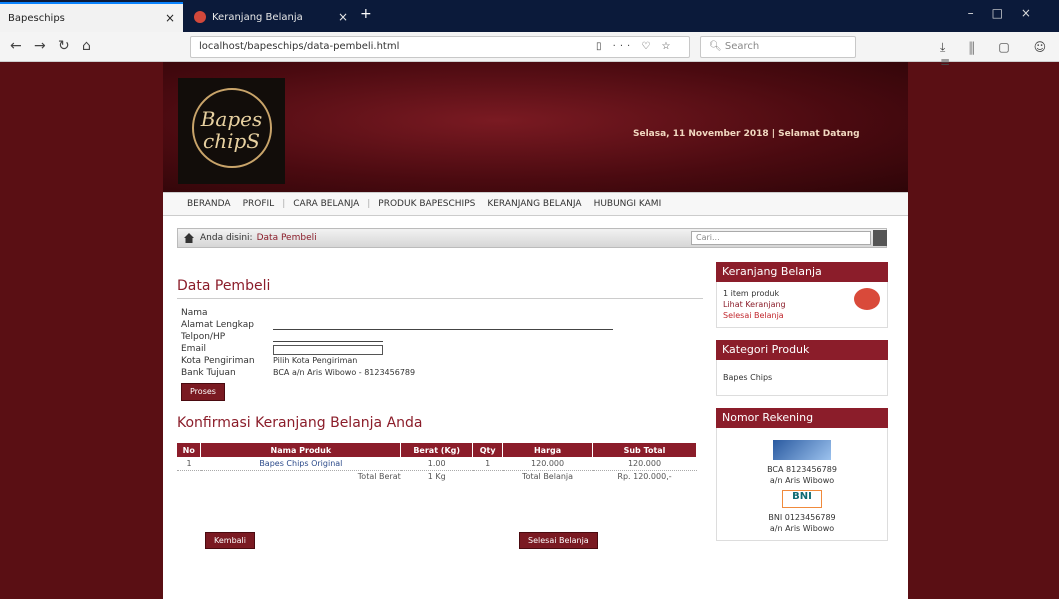 The width and height of the screenshot is (1059, 599). I want to click on browser-tab-inactive: Keranjang Belanja ×, so click(271, 17).